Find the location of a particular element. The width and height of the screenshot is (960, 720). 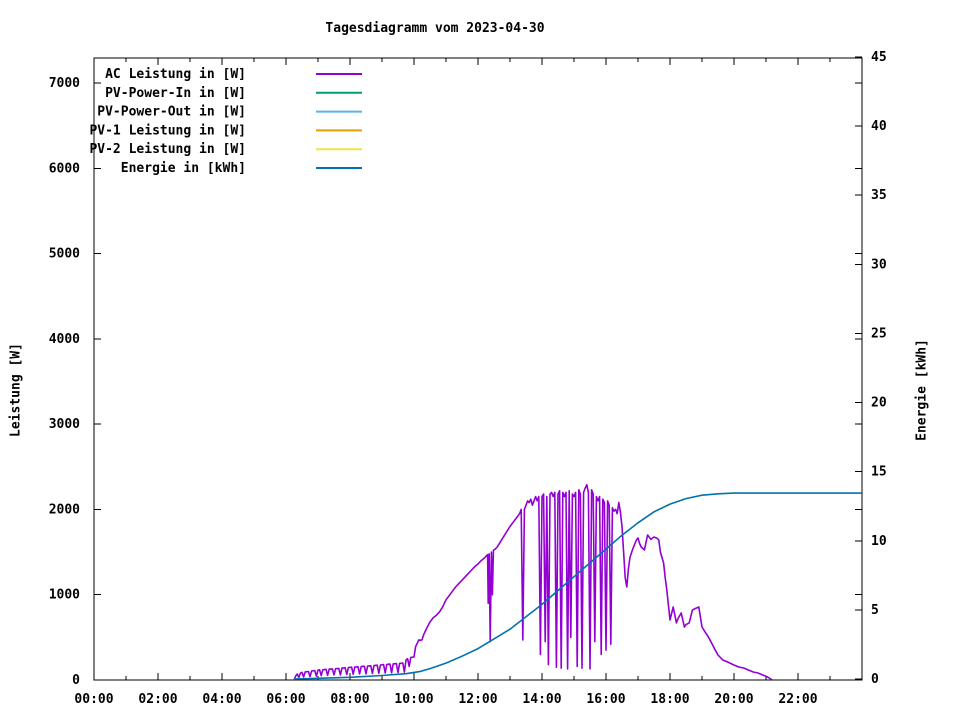

x-tick-label: 02:00 is located at coordinates (157, 699).